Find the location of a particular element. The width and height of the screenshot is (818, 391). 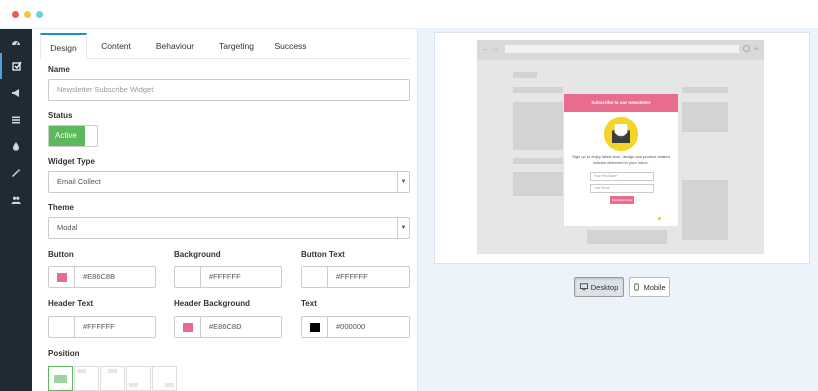

position-option-bottom-left is located at coordinates (138, 378).